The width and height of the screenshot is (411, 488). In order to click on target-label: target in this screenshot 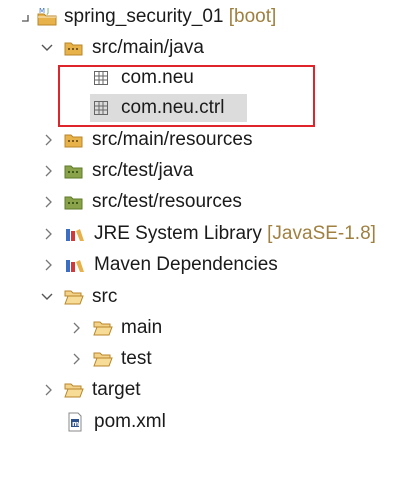, I will do `click(116, 389)`.